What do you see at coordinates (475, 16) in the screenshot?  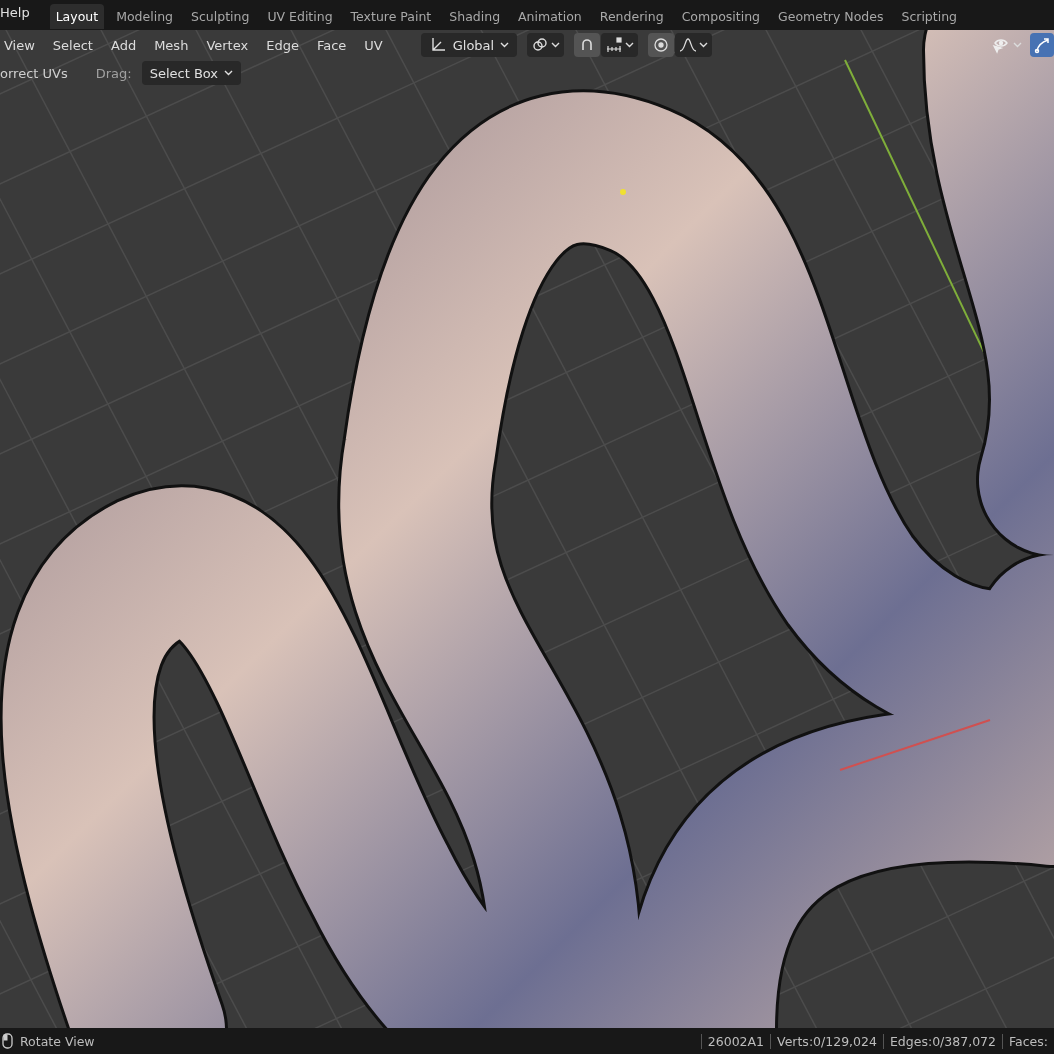 I see `workspace-tab: Shading` at bounding box center [475, 16].